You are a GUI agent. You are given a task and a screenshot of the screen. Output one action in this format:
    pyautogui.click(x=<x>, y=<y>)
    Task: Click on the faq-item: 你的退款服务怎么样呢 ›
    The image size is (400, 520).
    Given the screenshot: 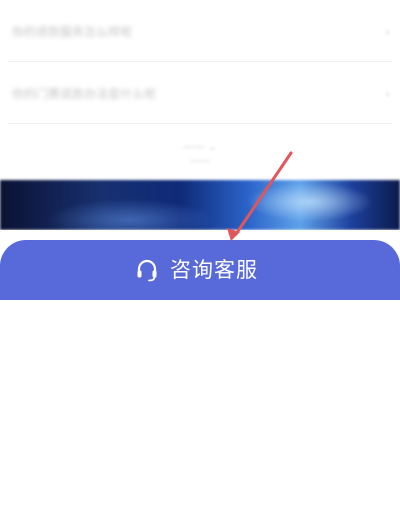 What is the action you would take?
    pyautogui.click(x=200, y=32)
    